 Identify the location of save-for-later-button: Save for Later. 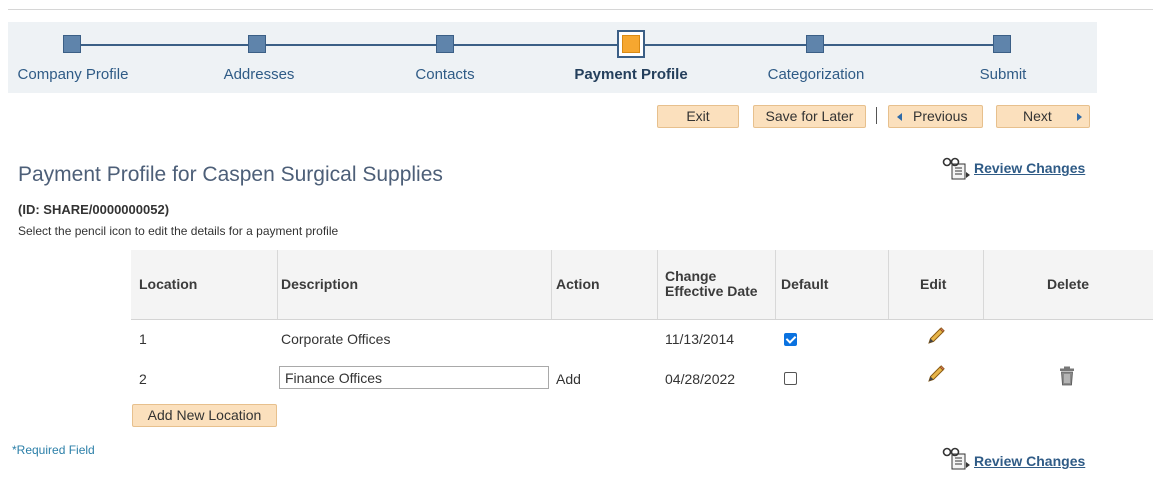
(809, 116).